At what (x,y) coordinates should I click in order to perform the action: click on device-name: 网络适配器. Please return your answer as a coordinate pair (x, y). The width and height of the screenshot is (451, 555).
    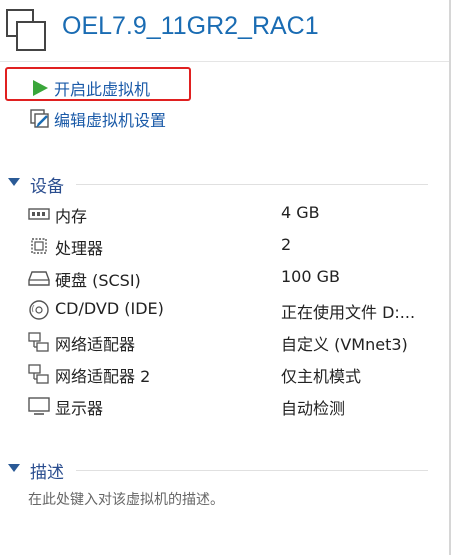
    Looking at the image, I should click on (95, 344).